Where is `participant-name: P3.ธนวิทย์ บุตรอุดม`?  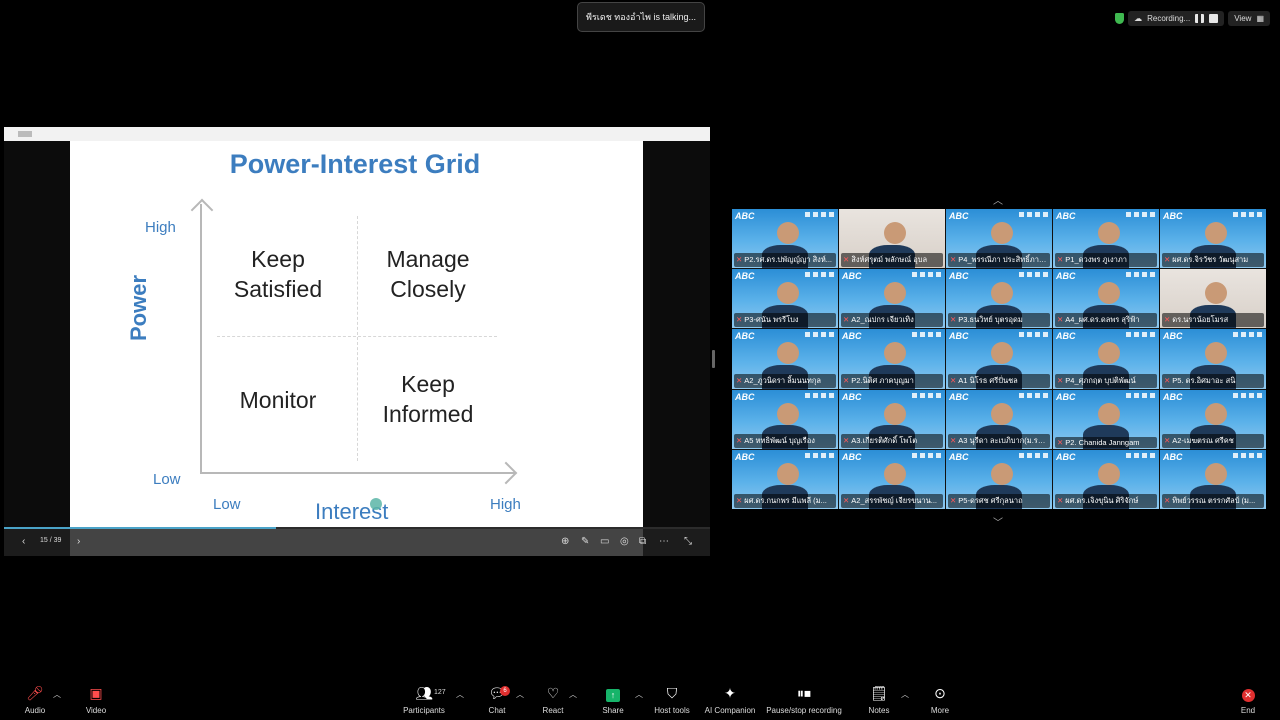 participant-name: P3.ธนวิทย์ บุตรอุดม is located at coordinates (990, 320).